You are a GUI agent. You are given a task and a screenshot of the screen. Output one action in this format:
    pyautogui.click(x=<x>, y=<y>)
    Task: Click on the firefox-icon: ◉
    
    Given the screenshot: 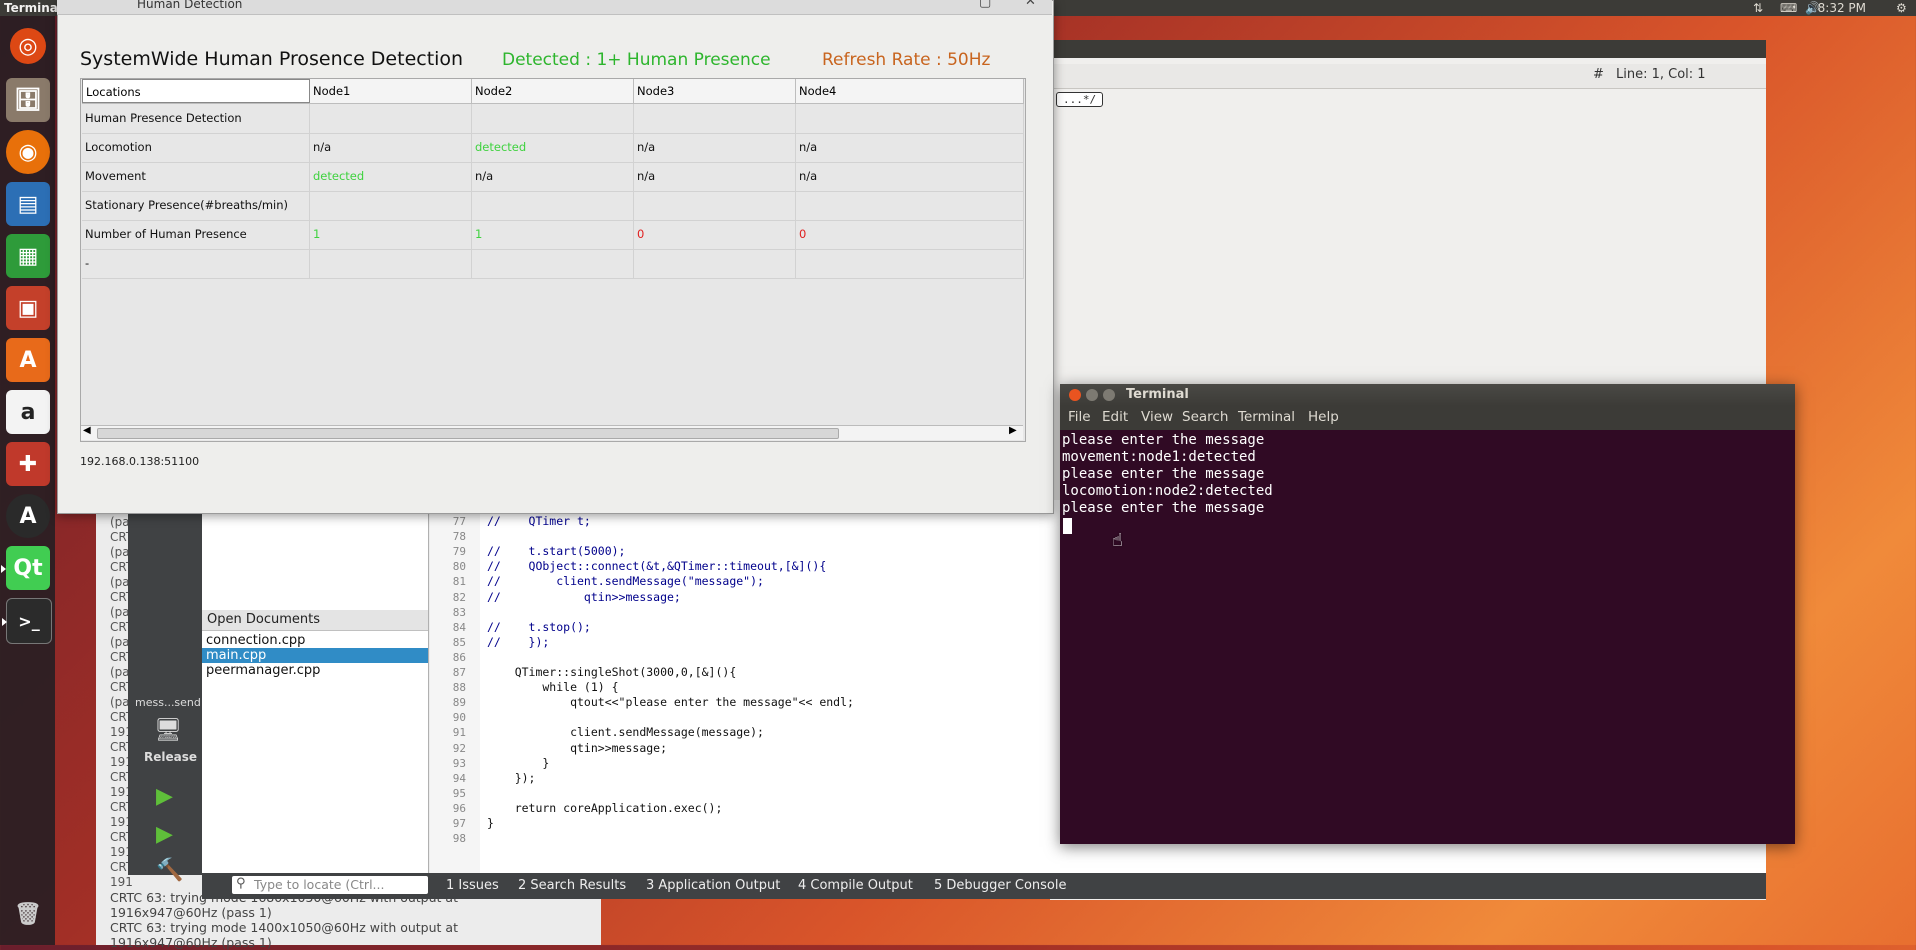 What is the action you would take?
    pyautogui.click(x=28, y=152)
    